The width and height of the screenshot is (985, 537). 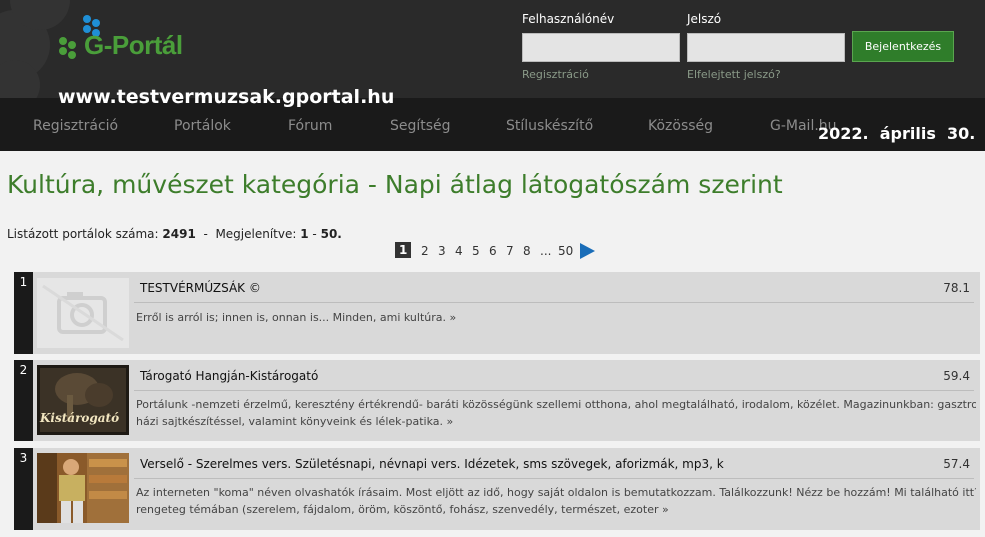 I want to click on username-input, so click(x=601, y=47).